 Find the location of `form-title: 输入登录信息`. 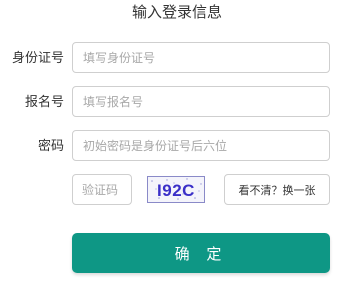

form-title: 输入登录信息 is located at coordinates (176, 12).